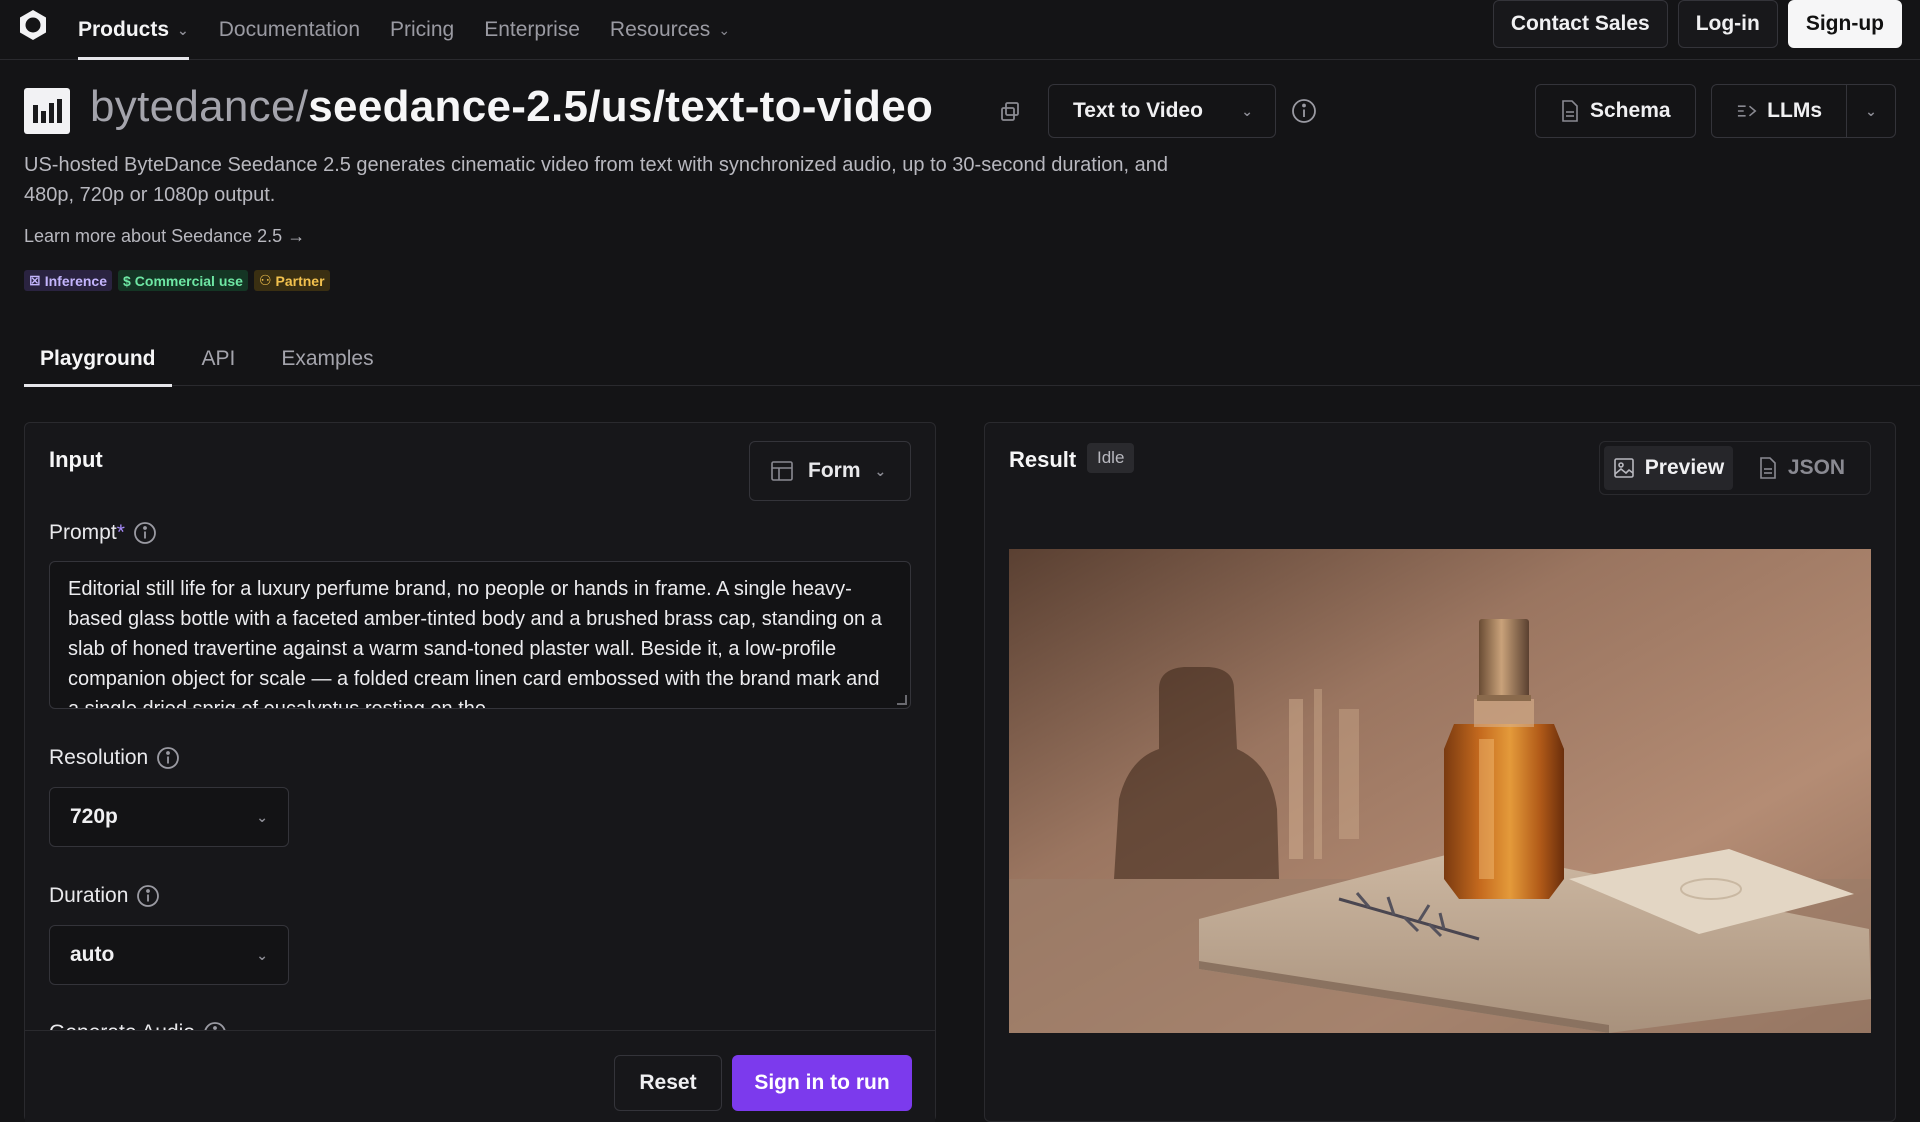  I want to click on badge-inference: ⊠ Inference, so click(68, 280).